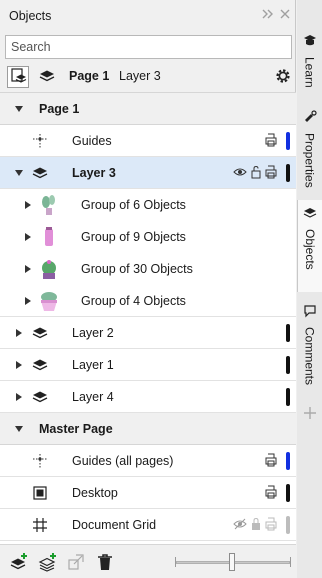  I want to click on tab-properties-label: Properties, so click(309, 160).